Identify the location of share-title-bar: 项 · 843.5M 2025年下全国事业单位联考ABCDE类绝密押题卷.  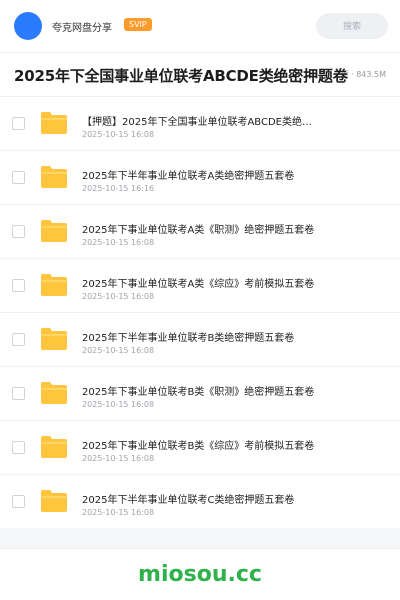
(200, 74).